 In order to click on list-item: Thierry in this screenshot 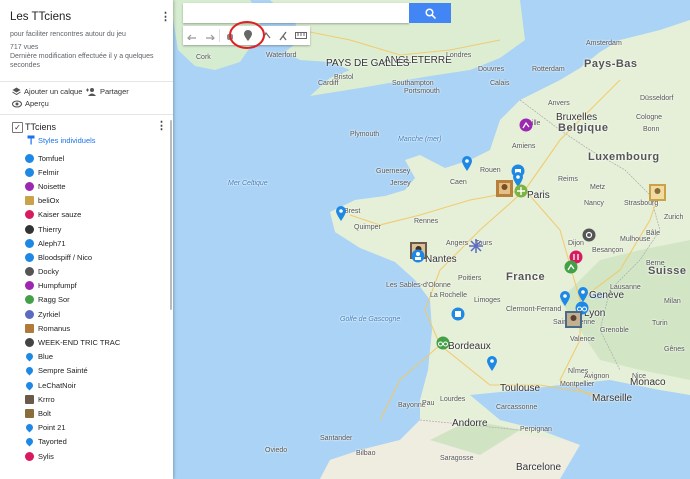, I will do `click(95, 229)`.